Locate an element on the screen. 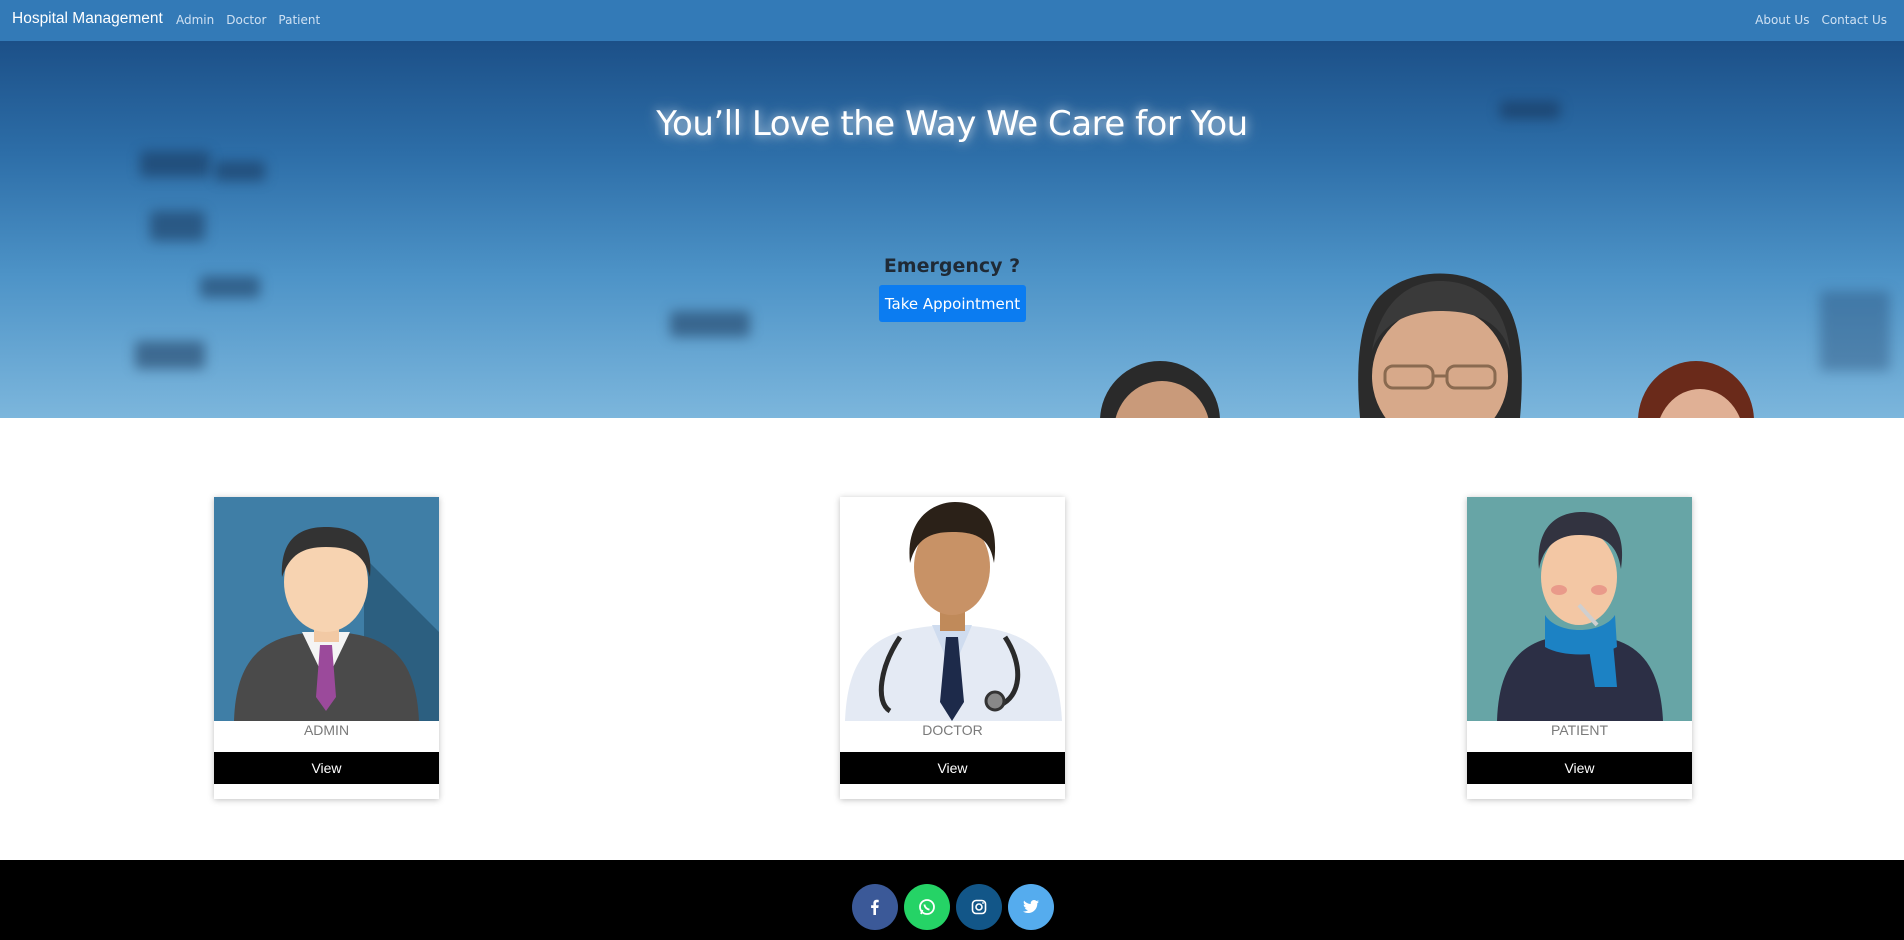 This screenshot has height=940, width=1904. facebook-icon is located at coordinates (875, 907).